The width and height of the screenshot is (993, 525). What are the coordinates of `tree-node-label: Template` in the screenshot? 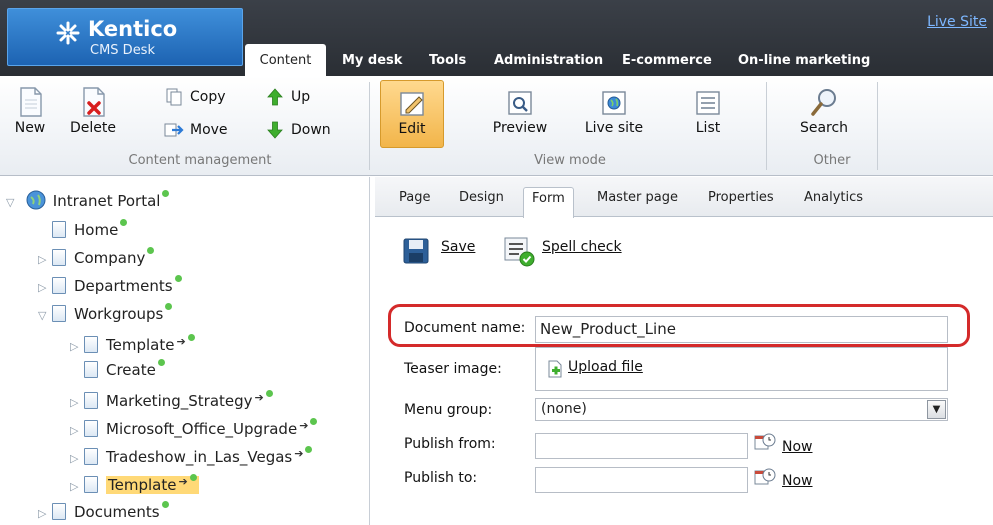 It's located at (142, 485).